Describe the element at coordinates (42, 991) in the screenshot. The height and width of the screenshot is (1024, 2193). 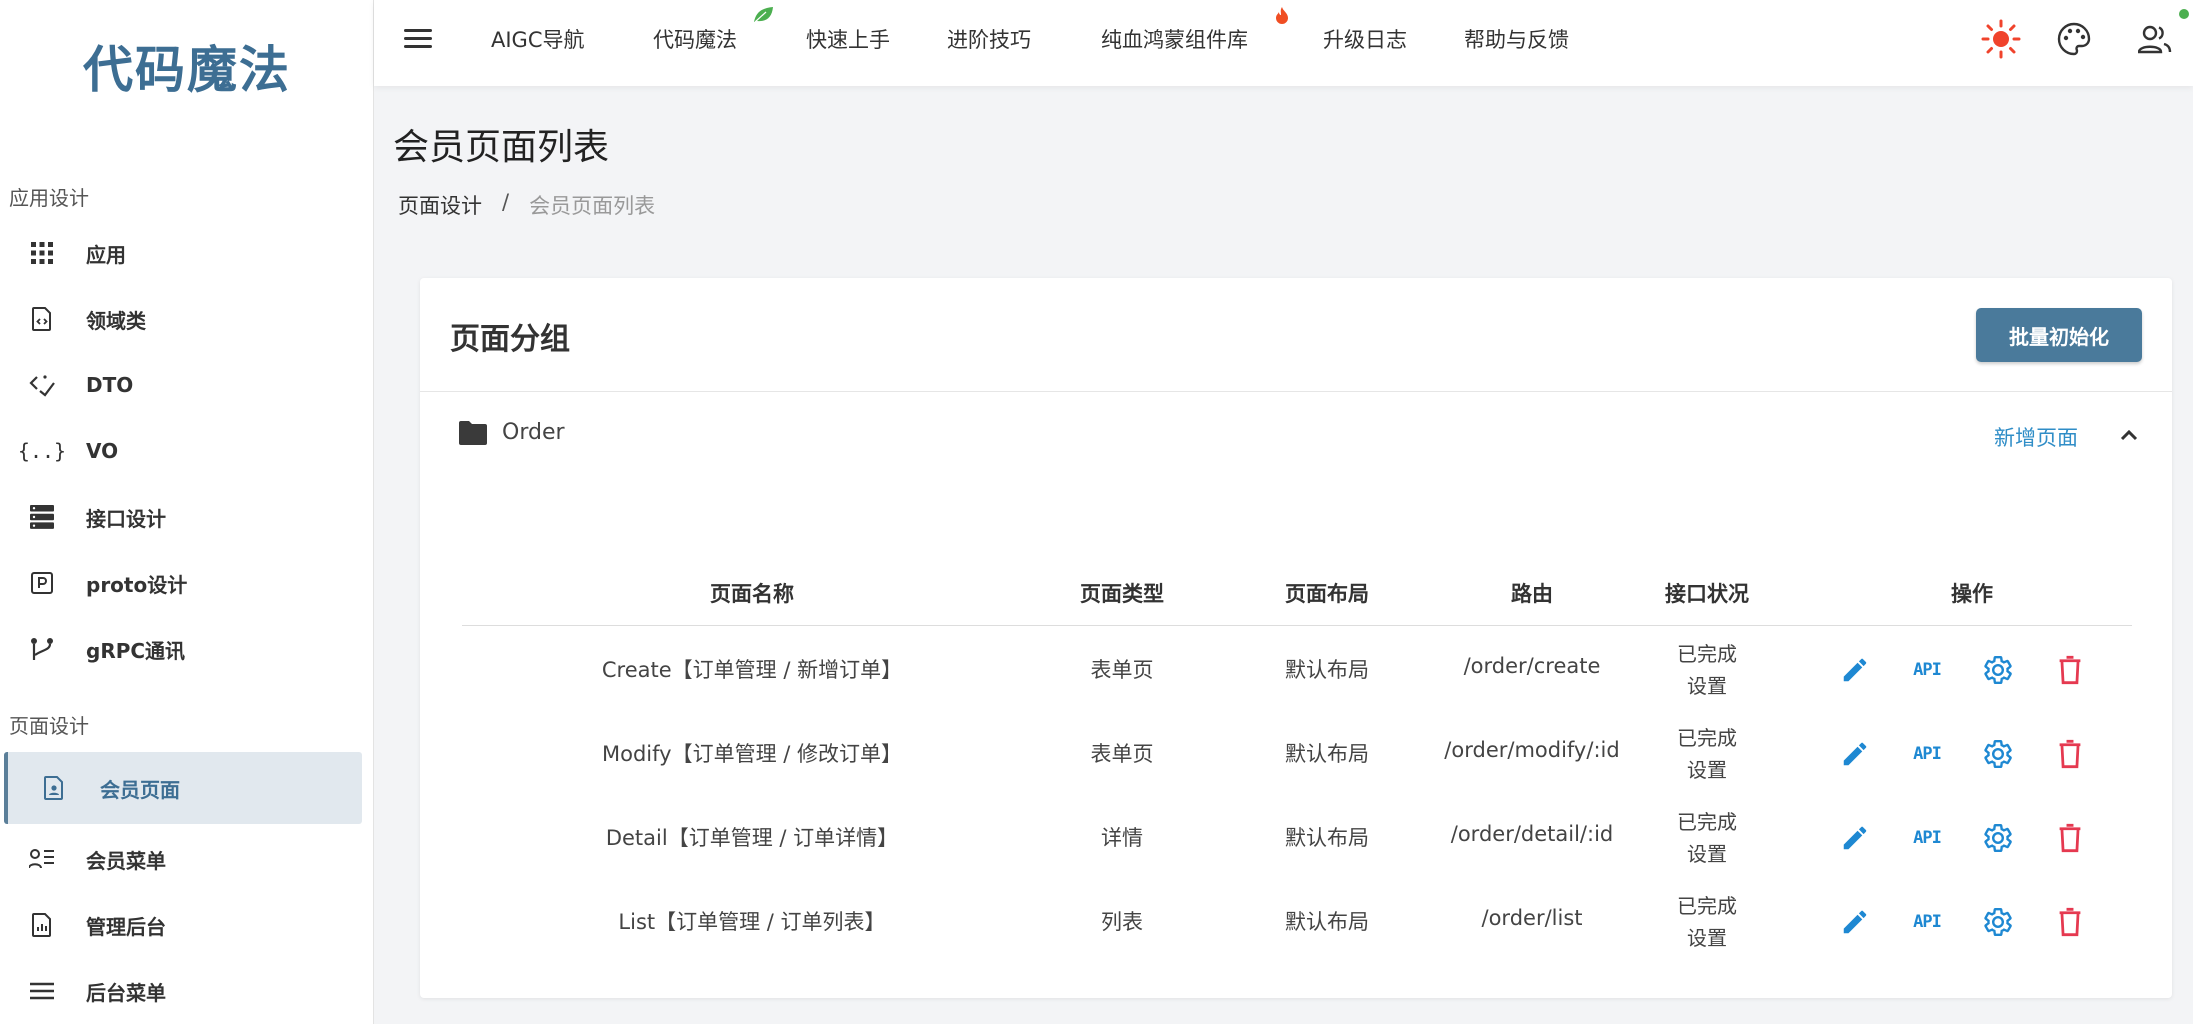
I see `menu-lines-icon` at that location.